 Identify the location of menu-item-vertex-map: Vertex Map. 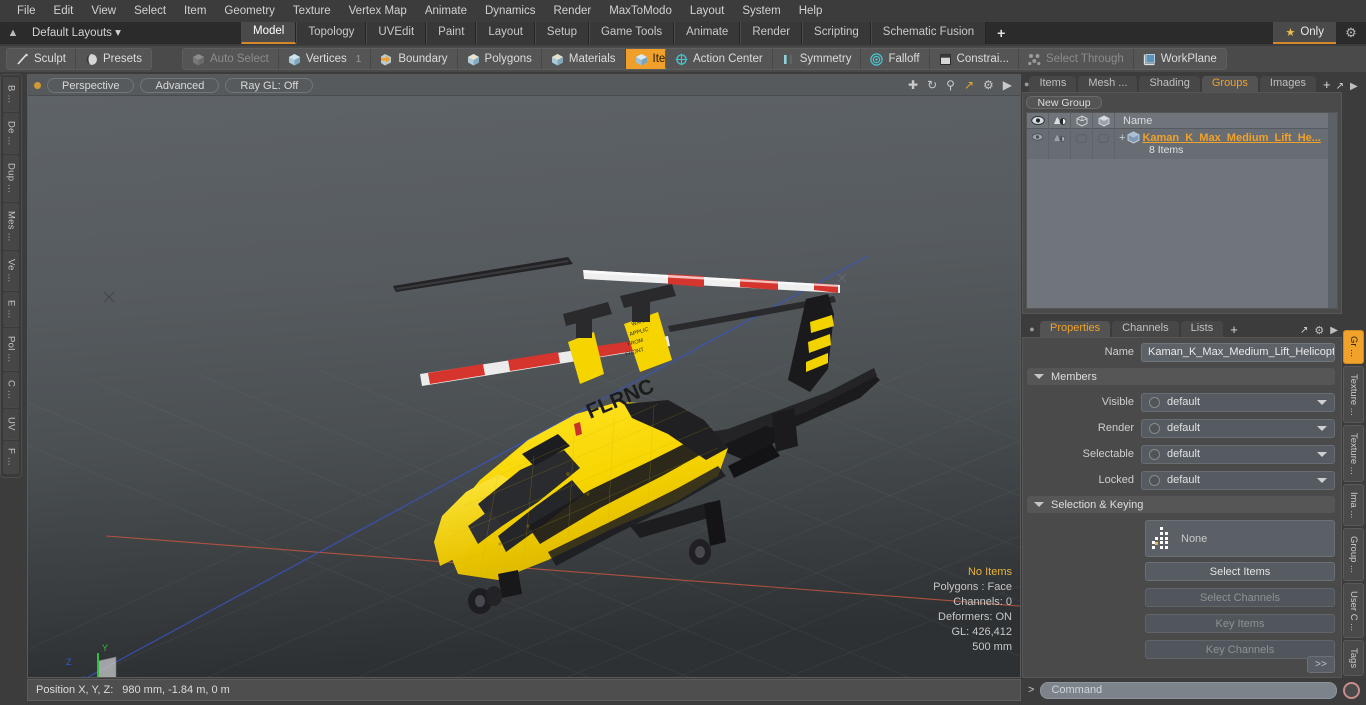
(378, 11).